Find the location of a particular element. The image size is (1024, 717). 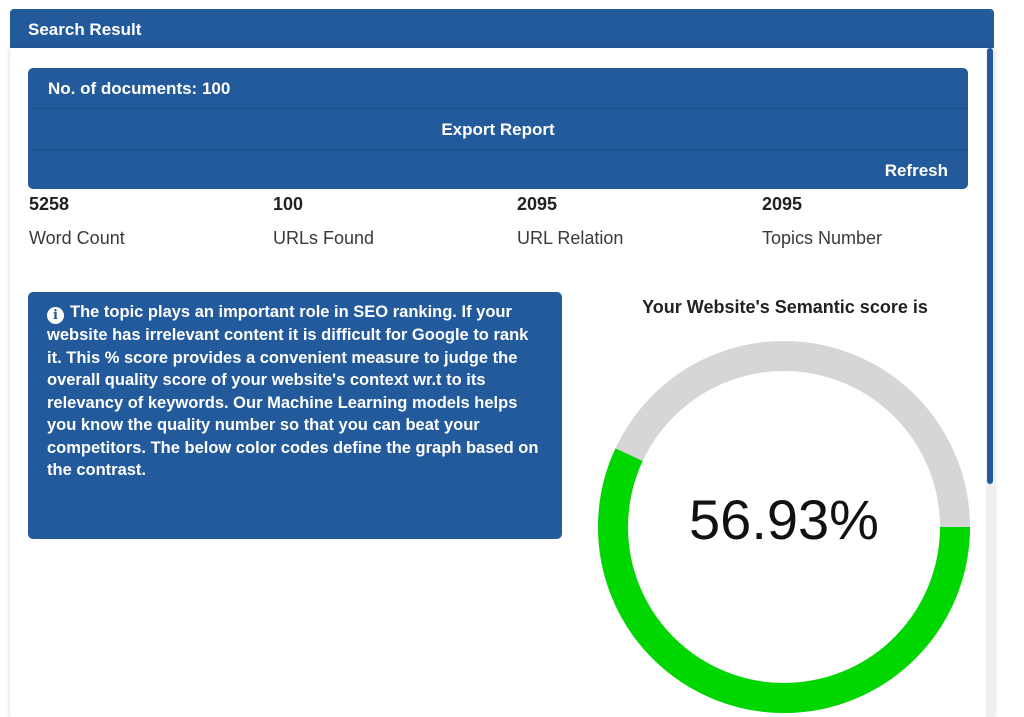

panel-title: Search Result is located at coordinates (85, 29).